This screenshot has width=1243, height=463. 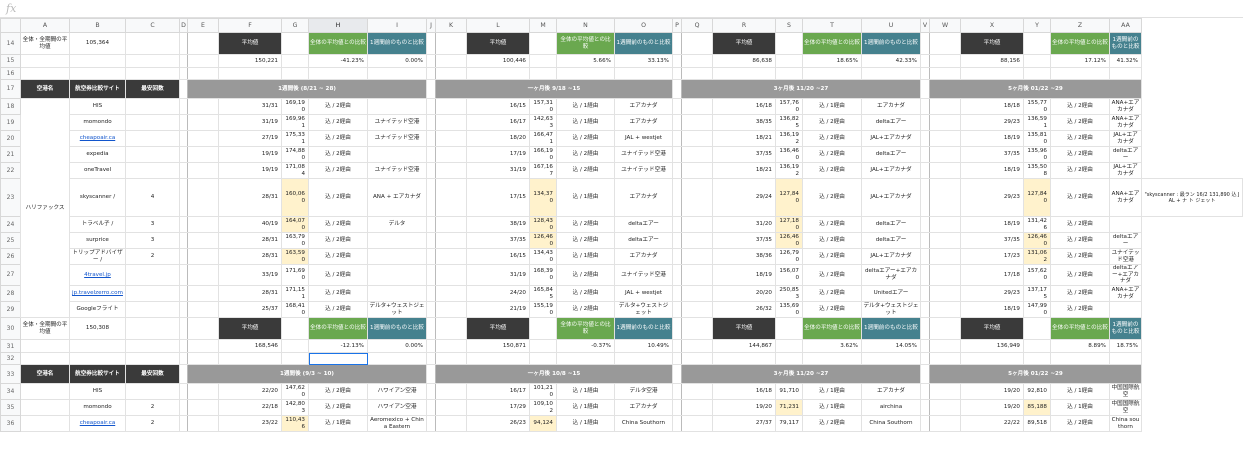 What do you see at coordinates (97, 89) in the screenshot?
I see `site-header: 航空券比較サイト` at bounding box center [97, 89].